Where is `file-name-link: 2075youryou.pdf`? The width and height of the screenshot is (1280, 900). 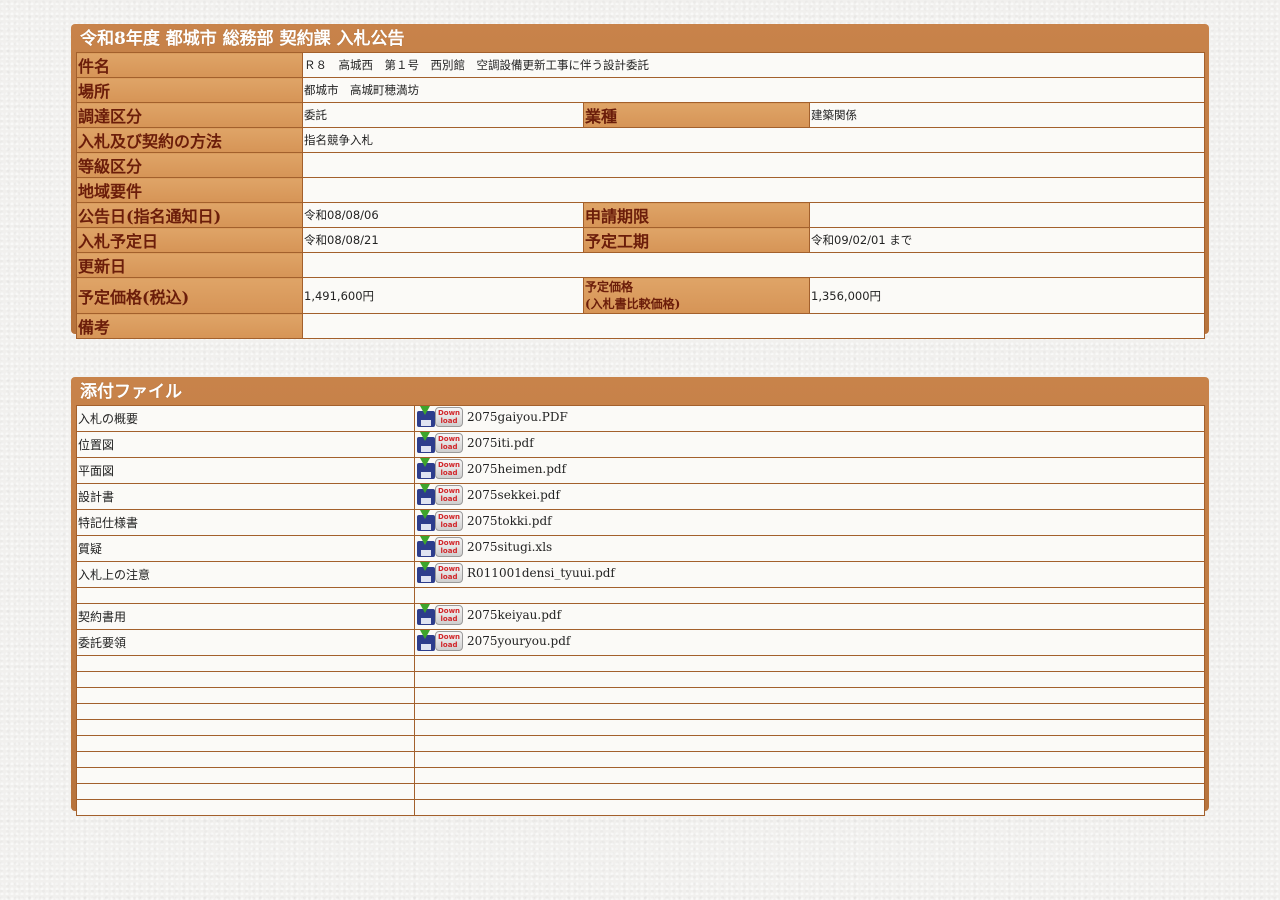
file-name-link: 2075youryou.pdf is located at coordinates (518, 641).